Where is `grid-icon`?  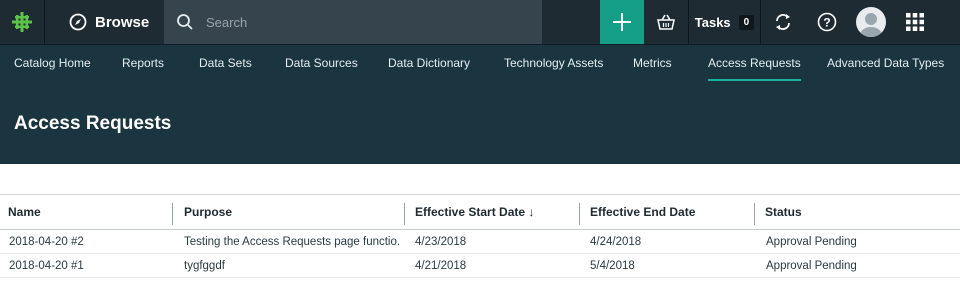
grid-icon is located at coordinates (915, 22).